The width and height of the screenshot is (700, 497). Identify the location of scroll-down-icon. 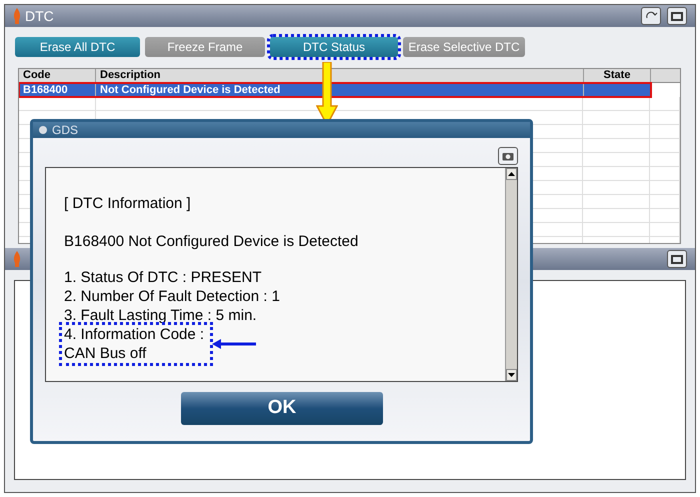
(511, 375).